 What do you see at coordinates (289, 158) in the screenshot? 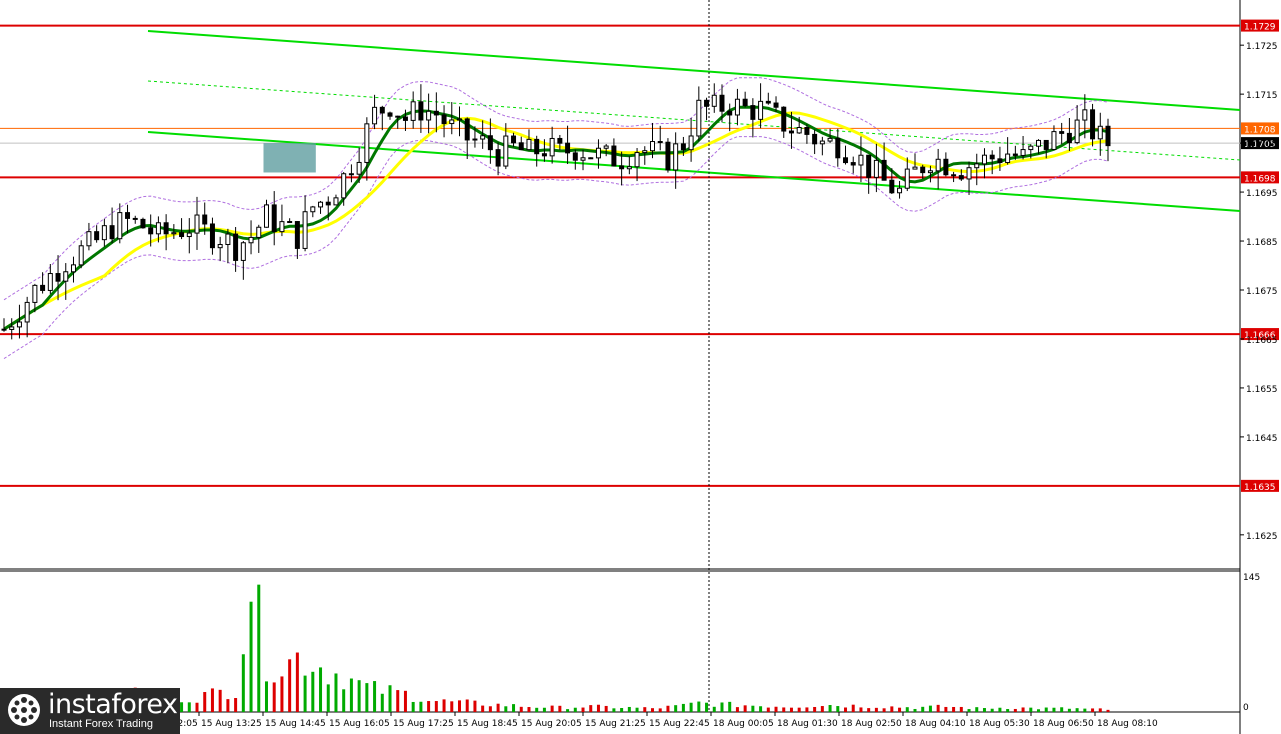
I see `highlight-zone` at bounding box center [289, 158].